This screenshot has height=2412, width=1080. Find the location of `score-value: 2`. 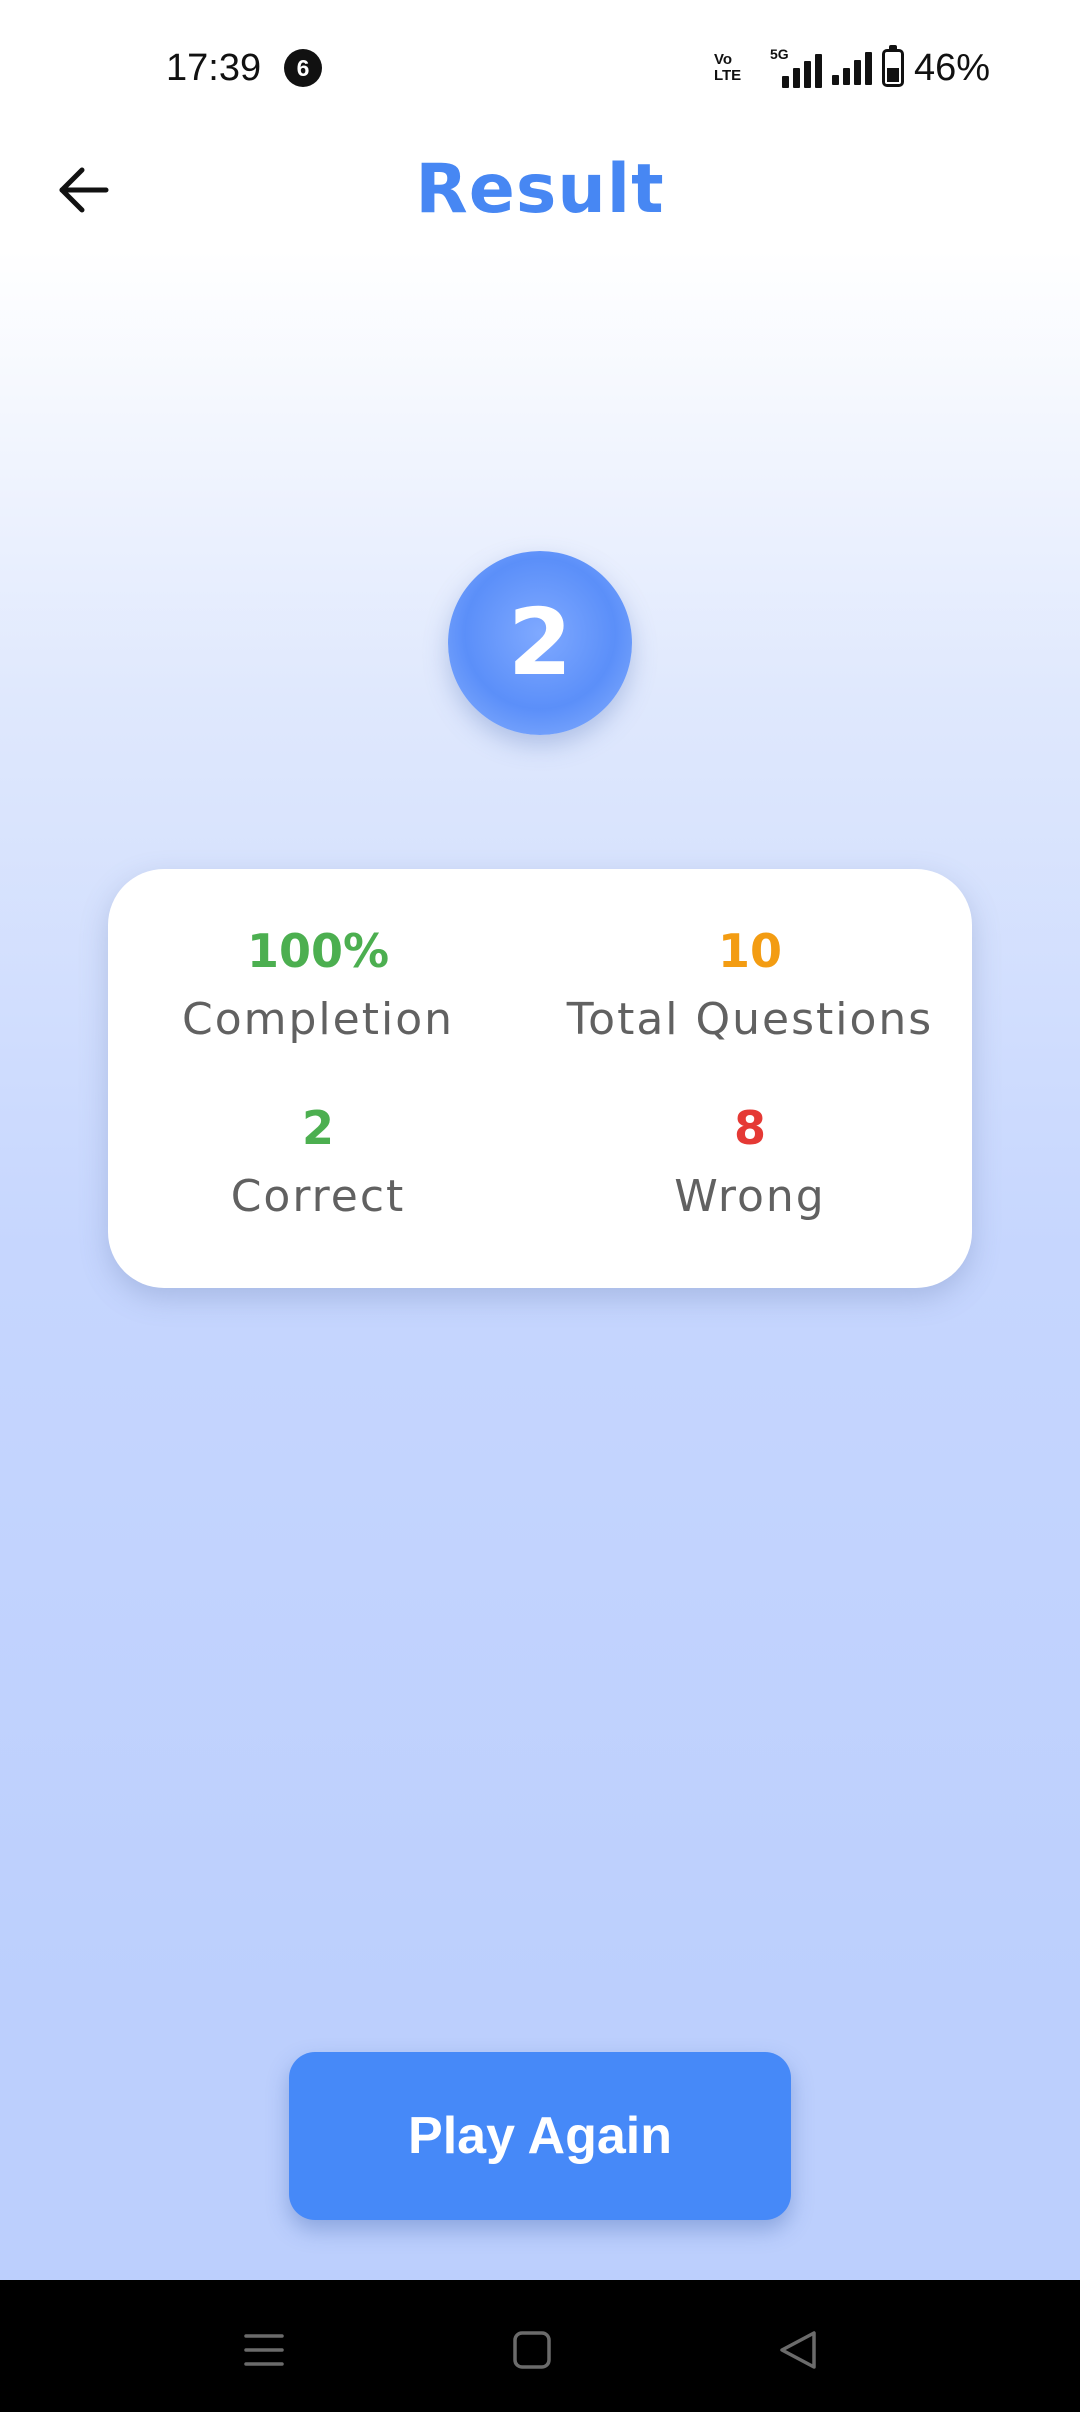

score-value: 2 is located at coordinates (539, 642).